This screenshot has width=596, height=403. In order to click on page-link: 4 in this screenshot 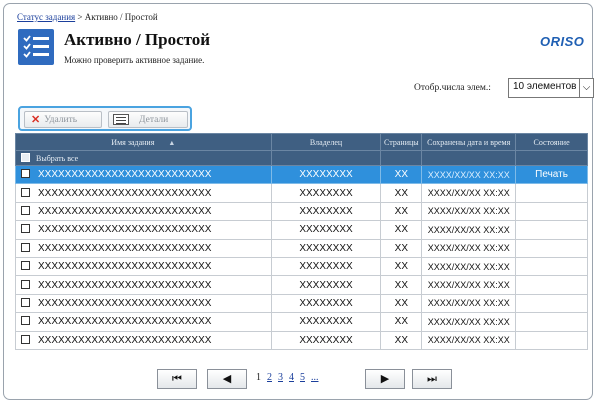, I will do `click(291, 377)`.